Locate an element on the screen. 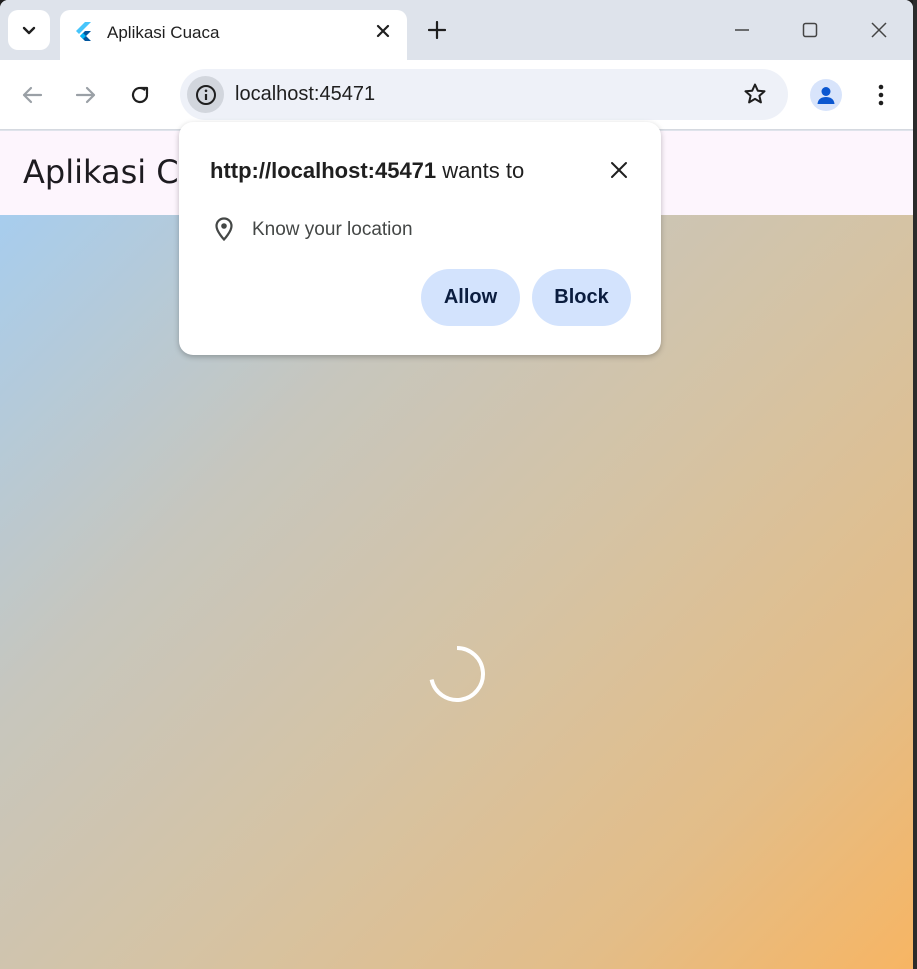  bookmark-button is located at coordinates (755, 94).